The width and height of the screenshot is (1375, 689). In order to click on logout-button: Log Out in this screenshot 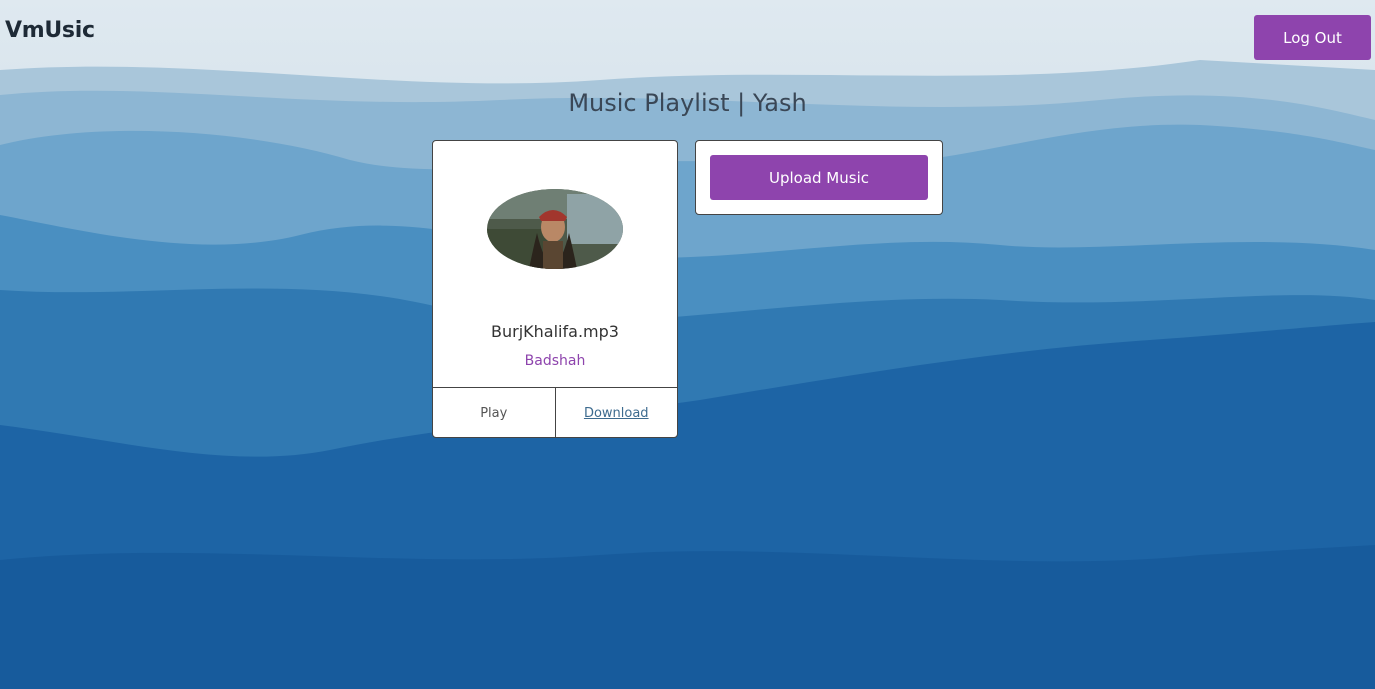, I will do `click(1312, 37)`.